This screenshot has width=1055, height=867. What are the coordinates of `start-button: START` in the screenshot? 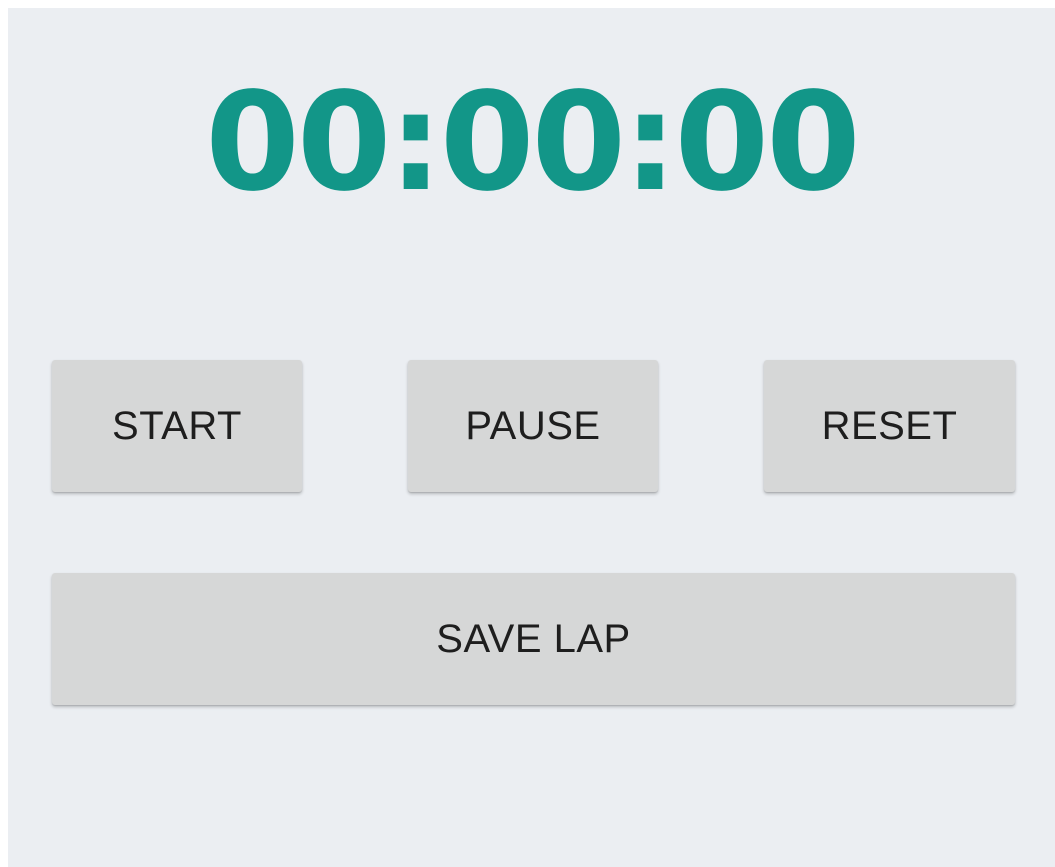 It's located at (177, 426).